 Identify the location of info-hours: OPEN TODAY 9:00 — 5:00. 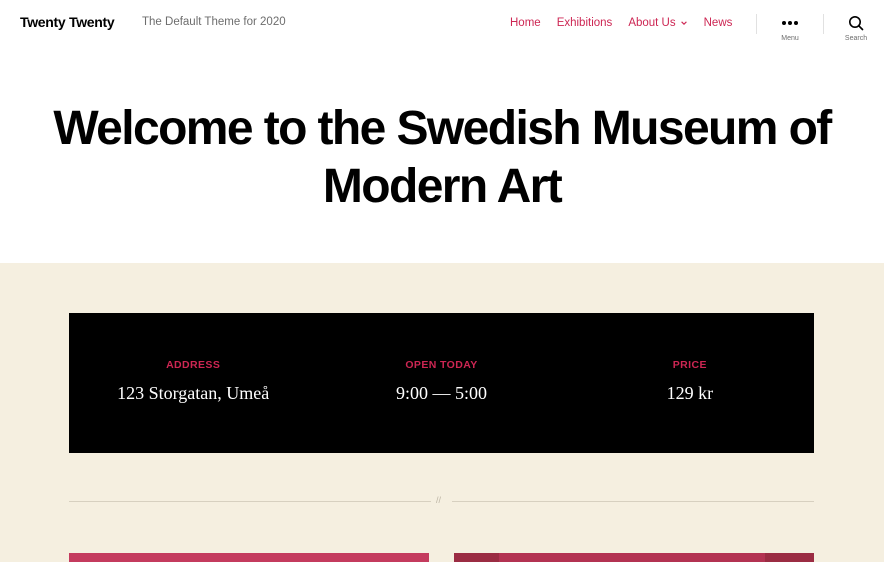
(441, 383).